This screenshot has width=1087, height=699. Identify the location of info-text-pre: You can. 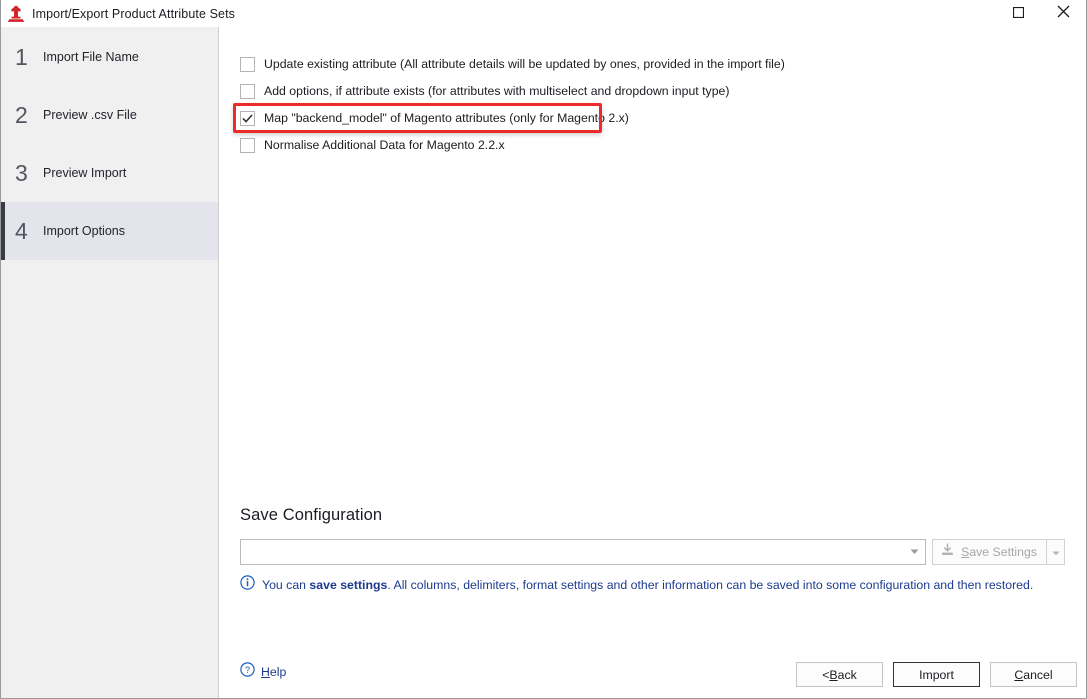
(286, 585).